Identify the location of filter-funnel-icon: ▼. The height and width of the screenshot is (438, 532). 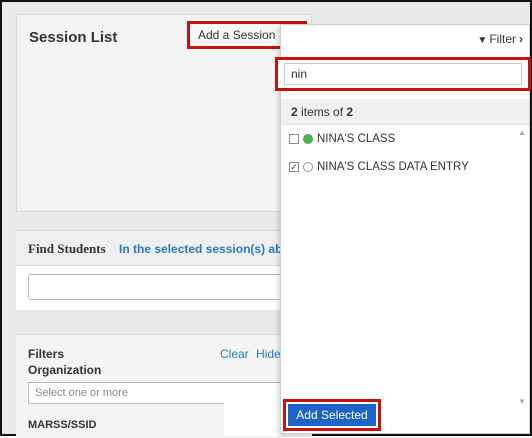
(482, 40).